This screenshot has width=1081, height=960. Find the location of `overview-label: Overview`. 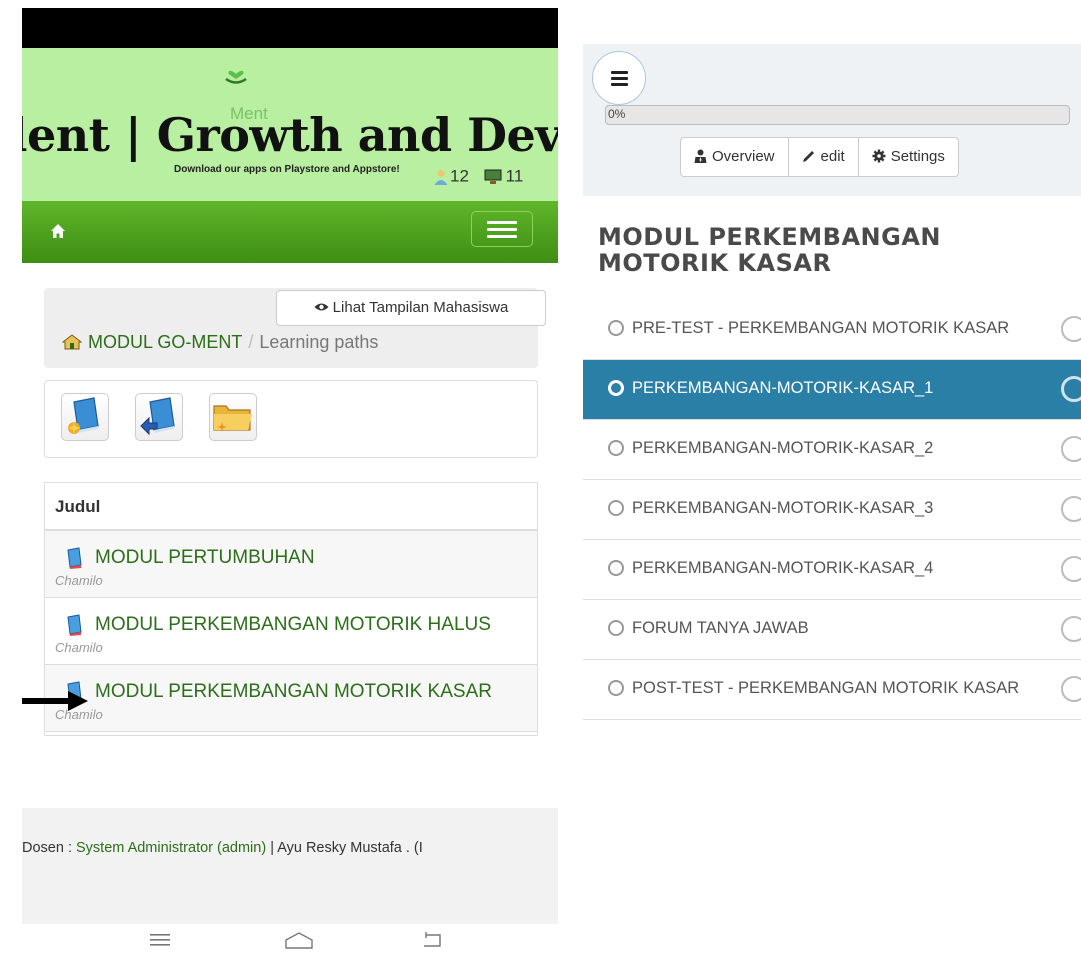

overview-label: Overview is located at coordinates (743, 156).